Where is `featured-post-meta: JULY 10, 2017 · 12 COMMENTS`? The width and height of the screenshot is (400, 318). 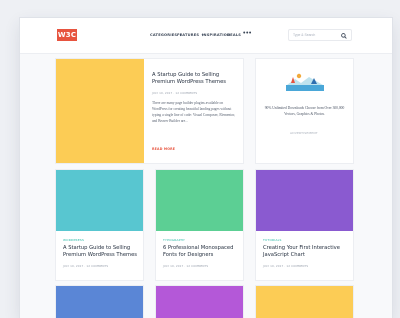
featured-post-meta: JULY 10, 2017 · 12 COMMENTS is located at coordinates (175, 93).